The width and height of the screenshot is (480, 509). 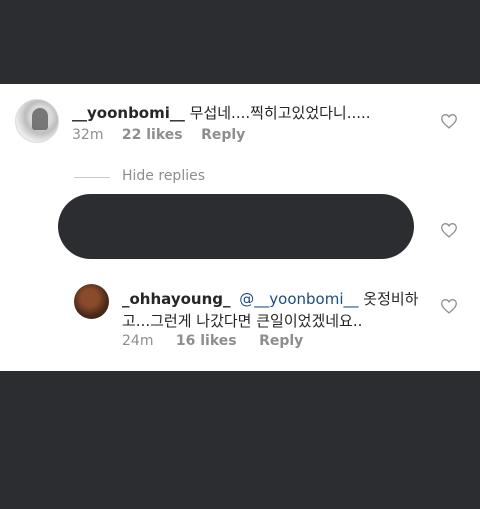 What do you see at coordinates (163, 176) in the screenshot?
I see `hide-replies-button: Hide replies` at bounding box center [163, 176].